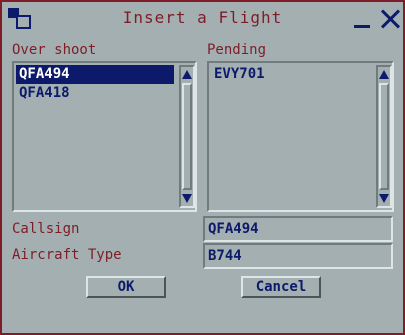 Image resolution: width=405 pixels, height=335 pixels. I want to click on list-item: QFA494, so click(95, 74).